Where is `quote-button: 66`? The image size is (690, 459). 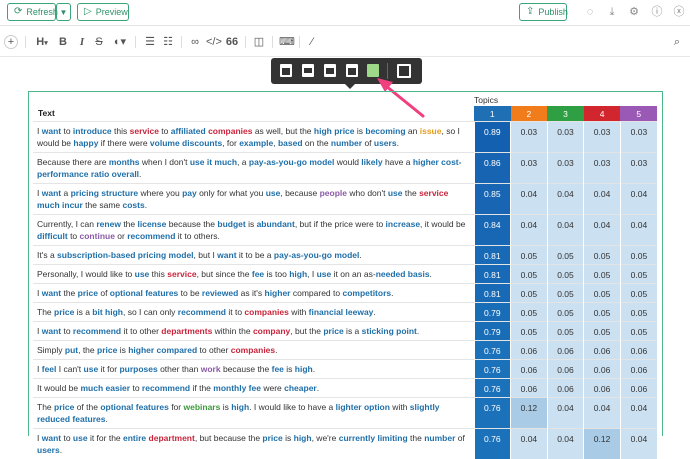
quote-button: 66 is located at coordinates (232, 42).